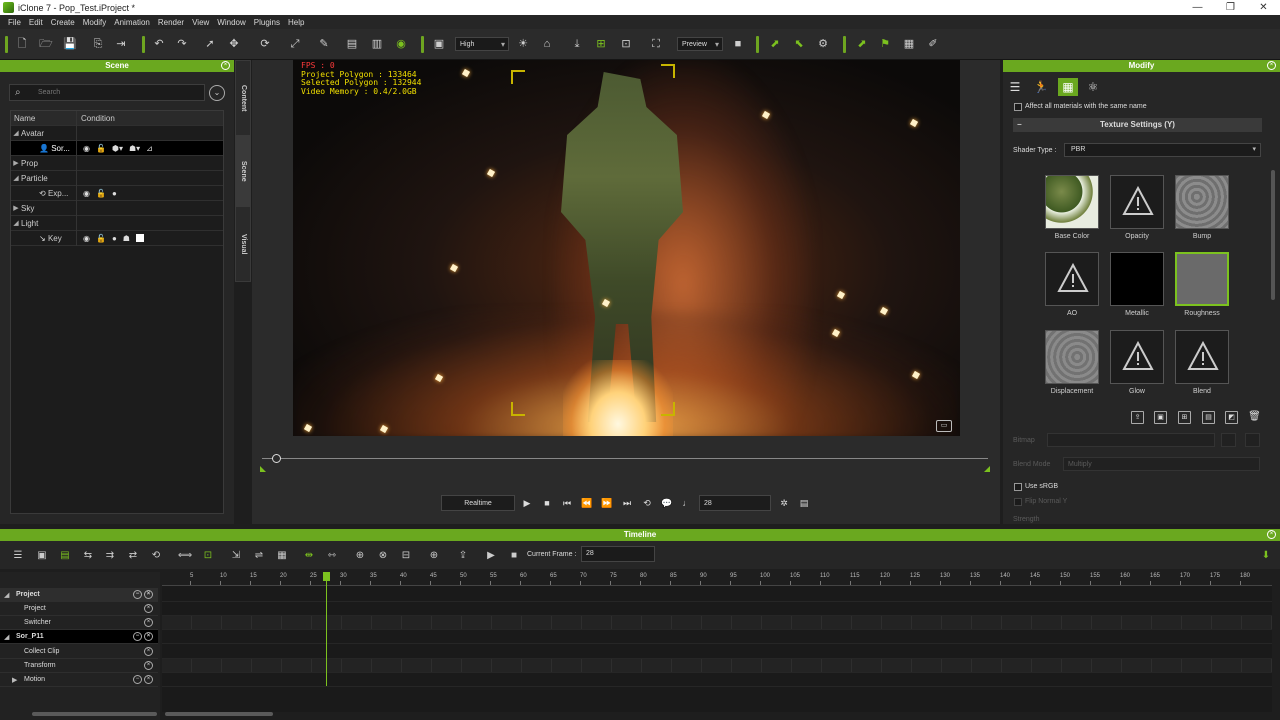 This screenshot has height=720, width=1280. Describe the element at coordinates (200, 22) in the screenshot. I see `menu-view: View` at that location.